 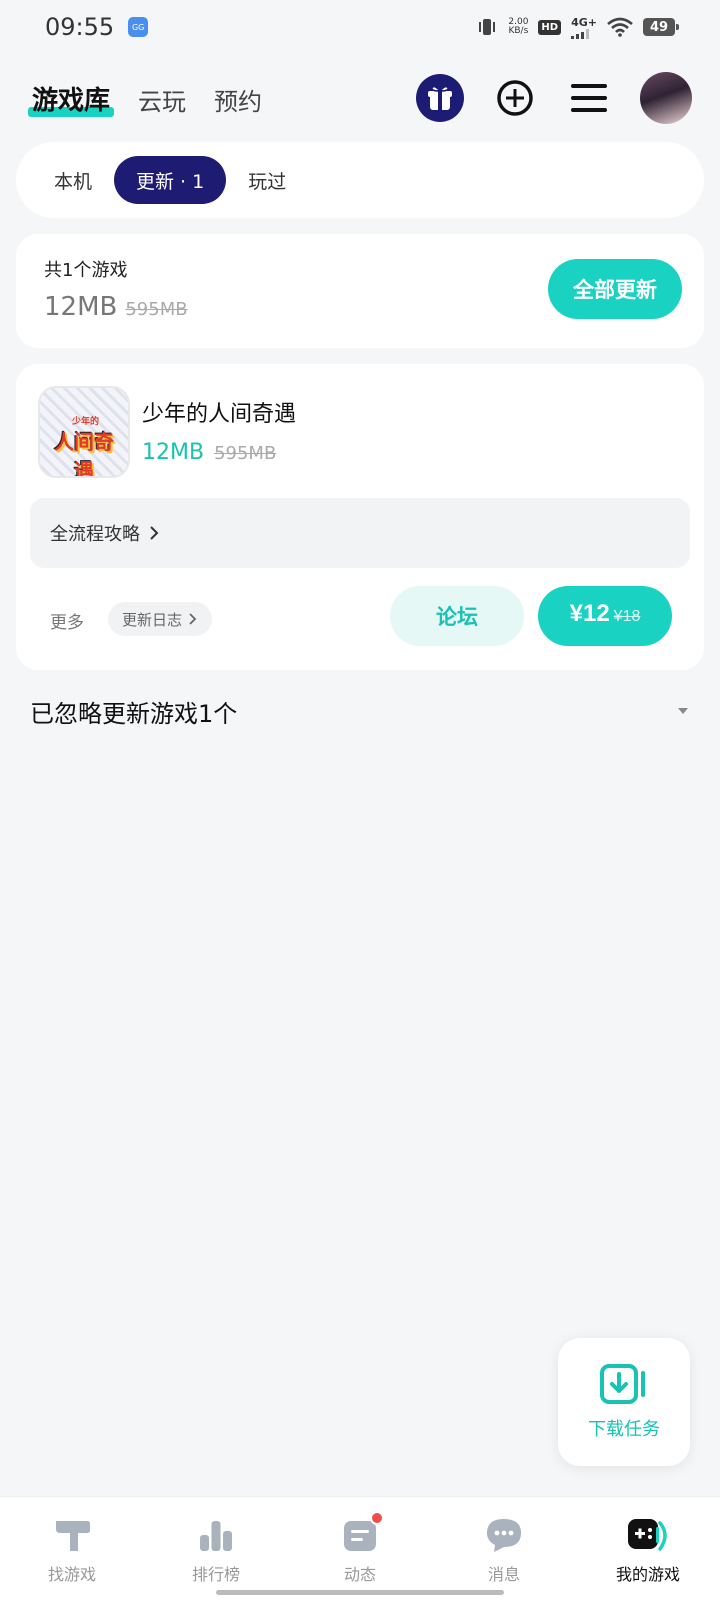 I want to click on nav-rankings-label: 排行榜, so click(x=215, y=1574).